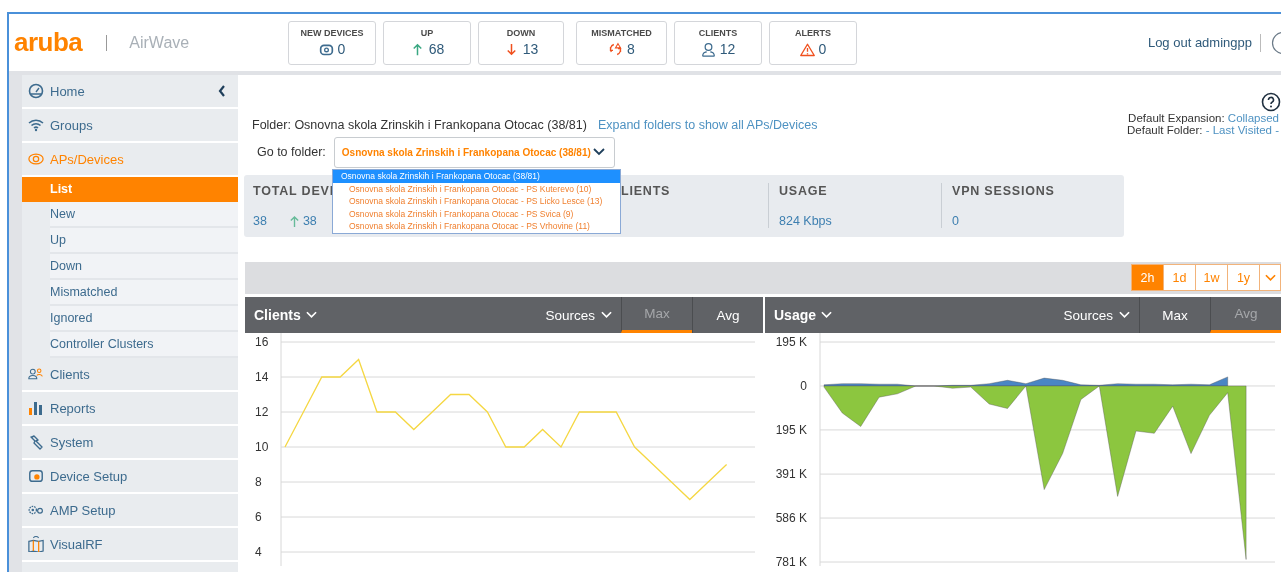 The width and height of the screenshot is (1281, 572). I want to click on goto-folder-label: Go to folder:, so click(291, 152).